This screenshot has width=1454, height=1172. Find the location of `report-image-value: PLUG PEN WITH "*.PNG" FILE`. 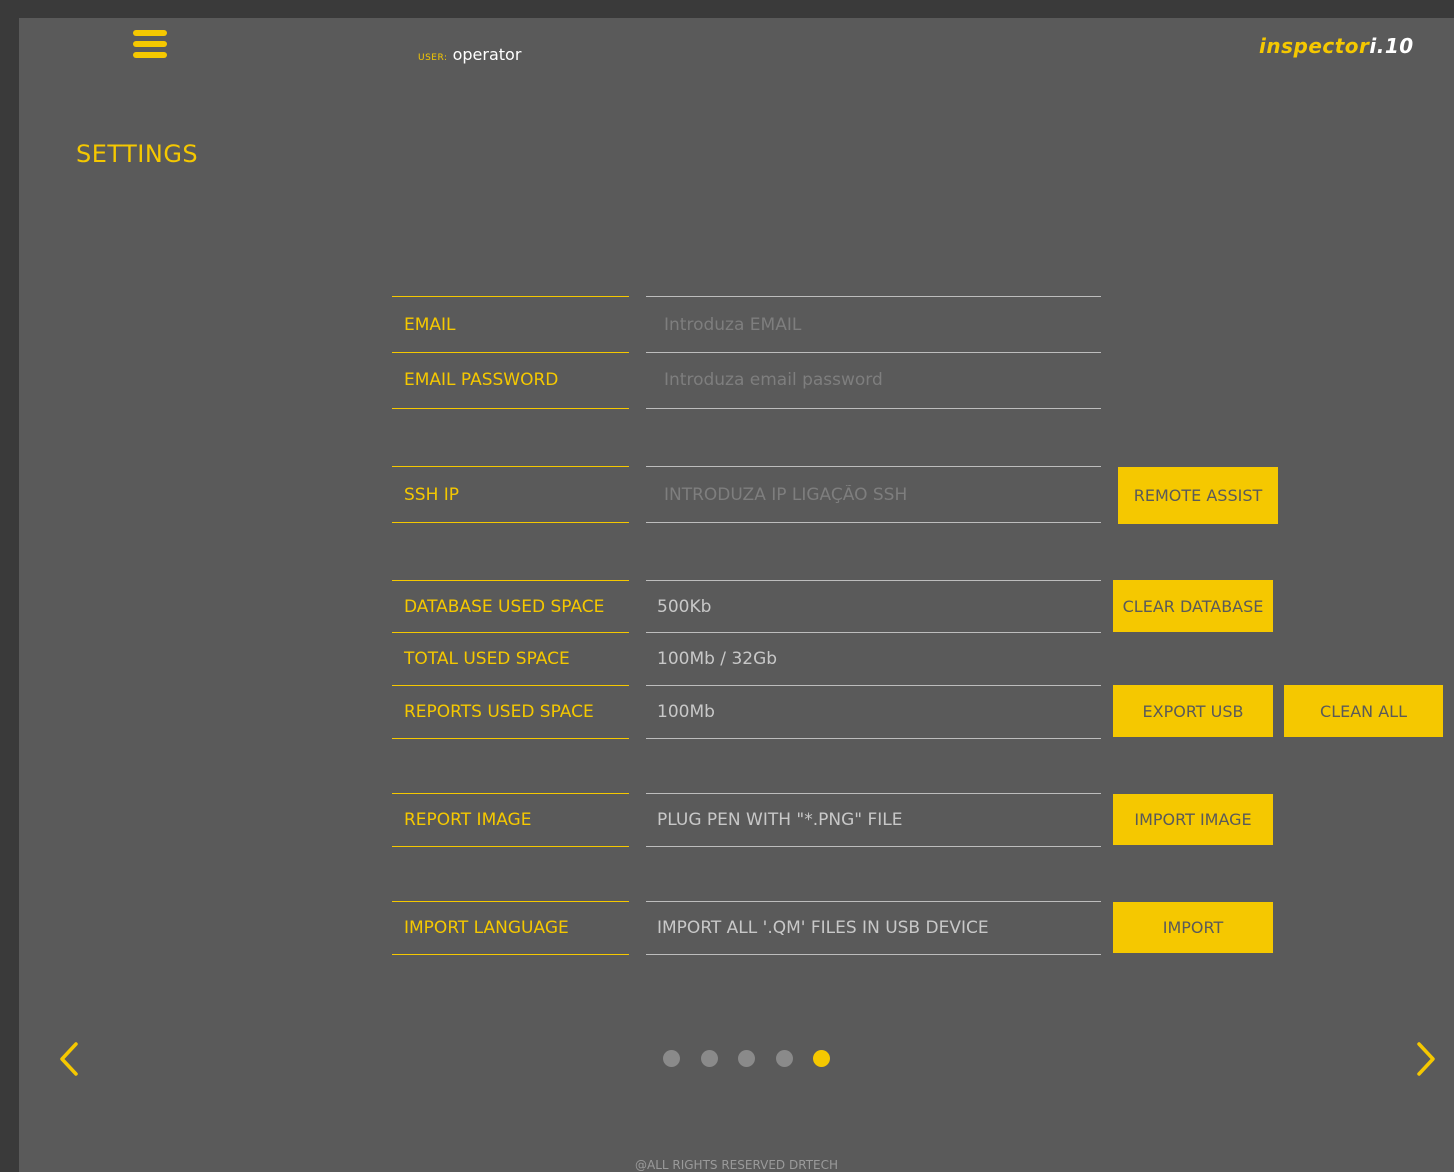

report-image-value: PLUG PEN WITH "*.PNG" FILE is located at coordinates (873, 820).